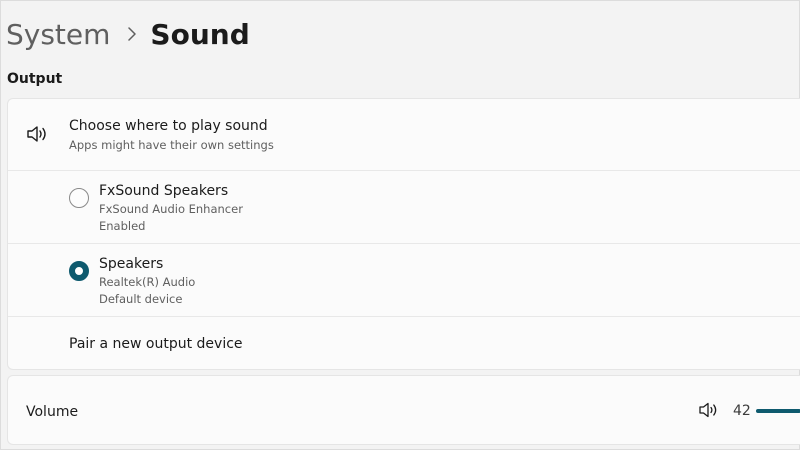  Describe the element at coordinates (38, 136) in the screenshot. I see `speaker-icon` at that location.